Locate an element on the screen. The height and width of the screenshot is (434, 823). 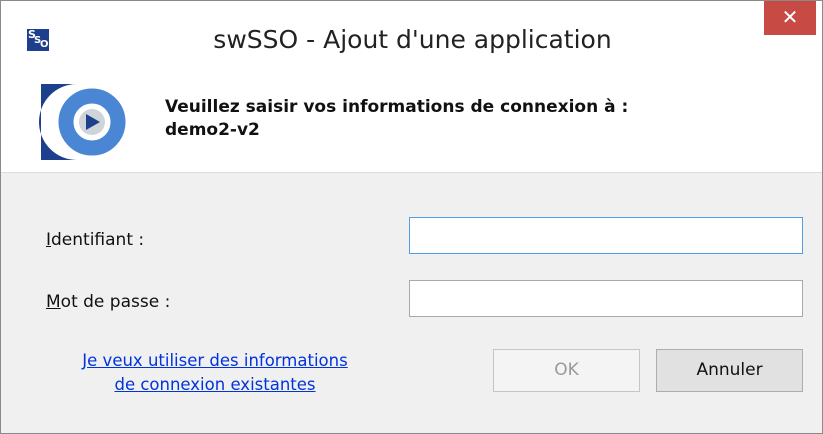
ok-button: OK is located at coordinates (566, 370).